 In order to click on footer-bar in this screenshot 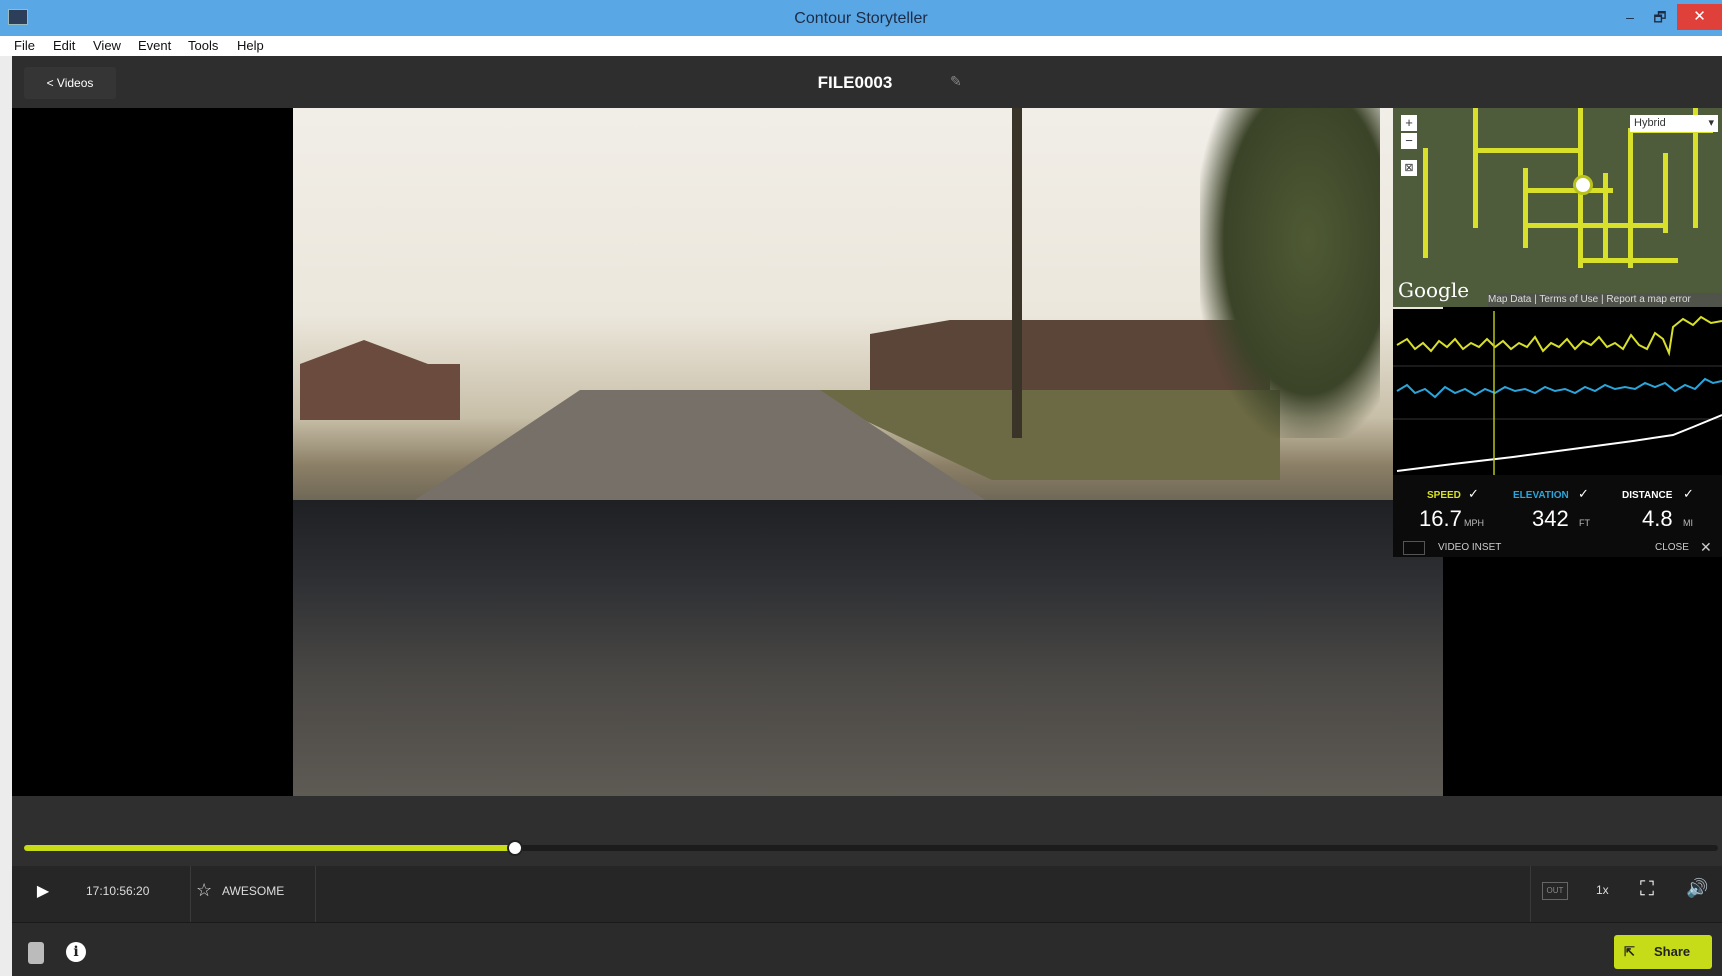, I will do `click(867, 949)`.